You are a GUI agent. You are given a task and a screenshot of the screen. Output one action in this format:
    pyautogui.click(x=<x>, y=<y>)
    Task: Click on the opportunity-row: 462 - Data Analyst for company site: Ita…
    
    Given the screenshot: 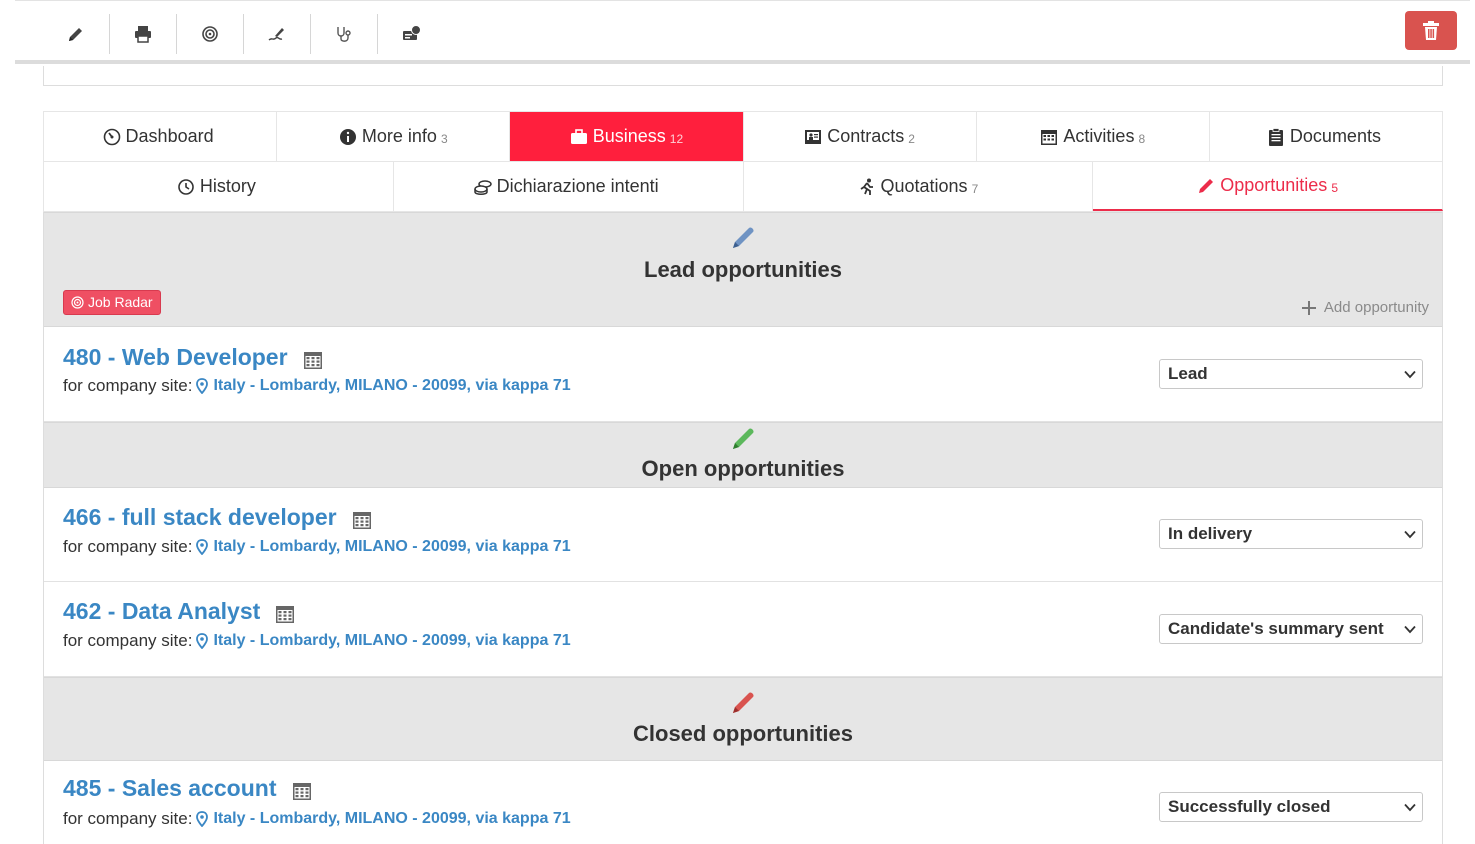 What is the action you would take?
    pyautogui.click(x=743, y=629)
    